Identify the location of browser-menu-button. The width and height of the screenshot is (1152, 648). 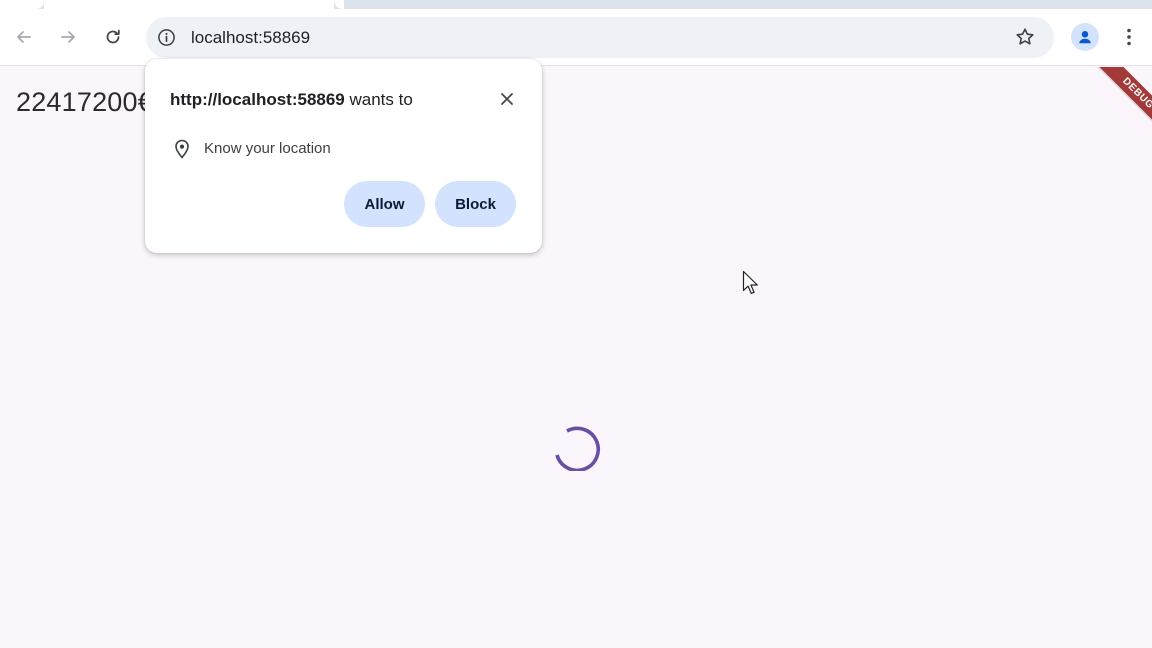
(1129, 37).